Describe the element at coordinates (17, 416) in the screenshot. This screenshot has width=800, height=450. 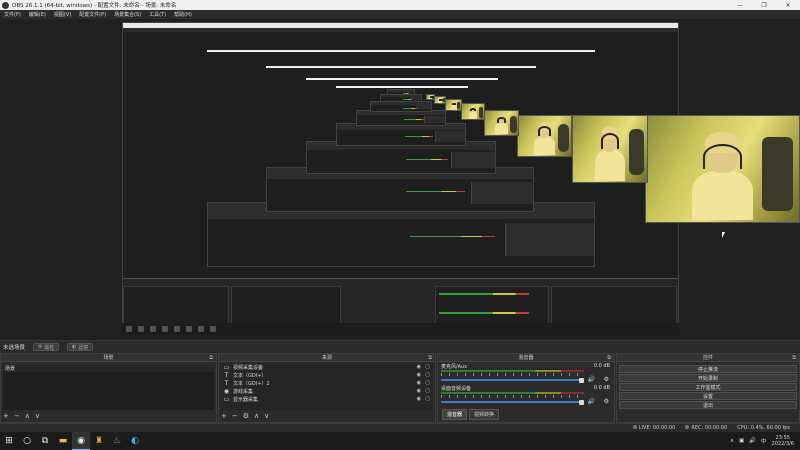
I see `remove-scene-button: −` at that location.